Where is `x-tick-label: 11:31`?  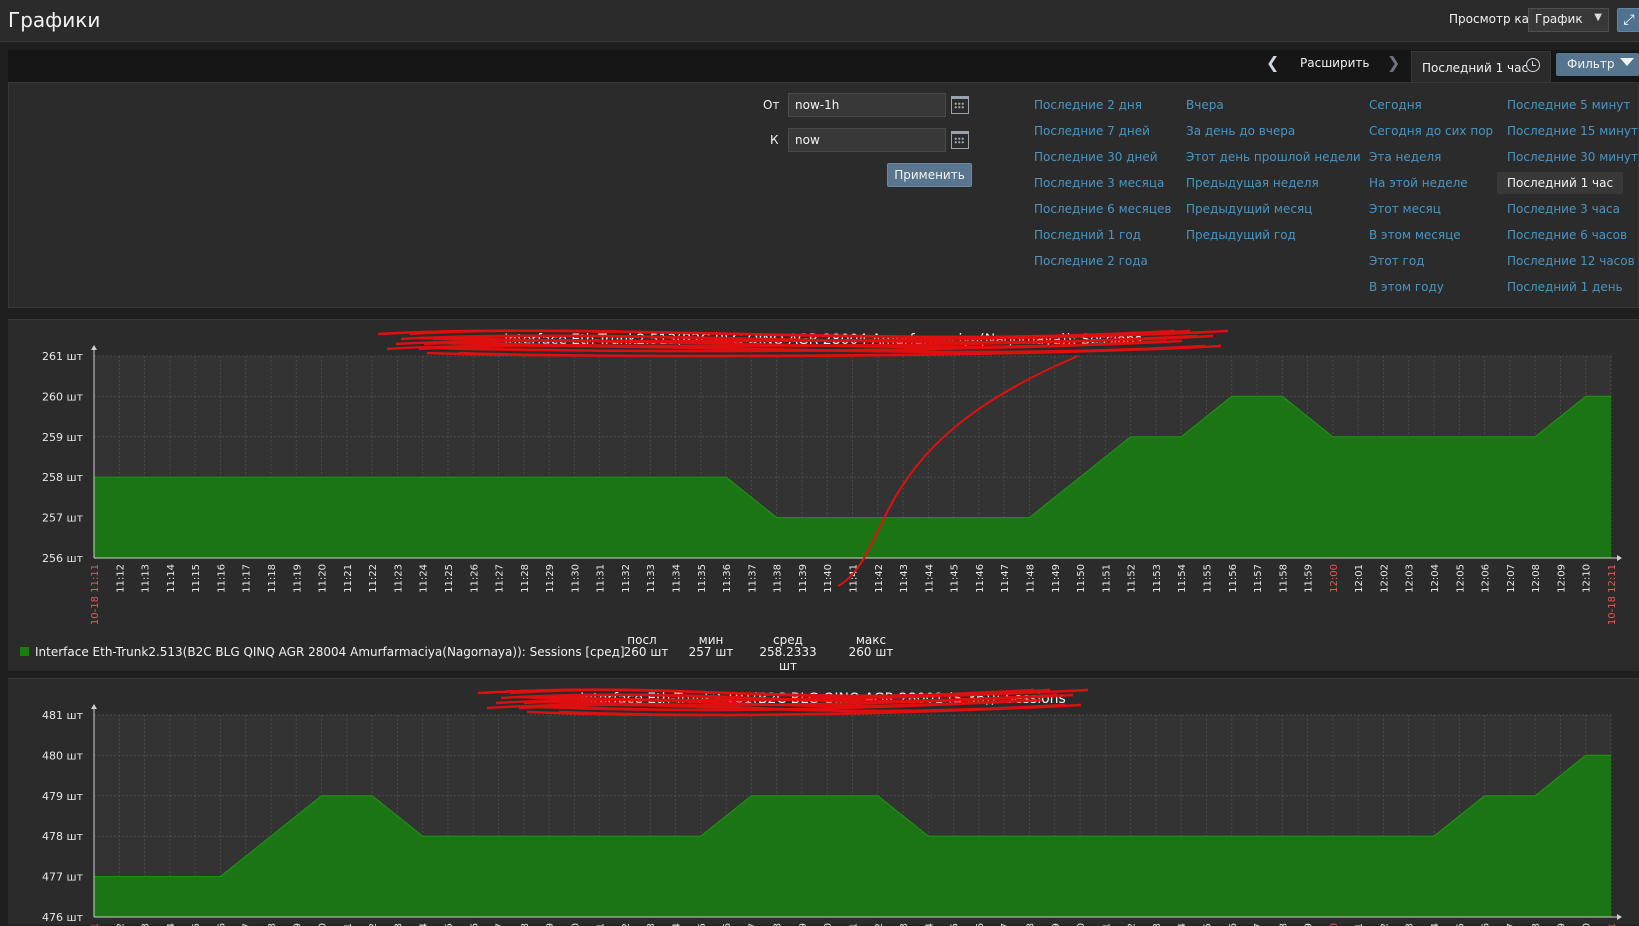 x-tick-label: 11:31 is located at coordinates (601, 578).